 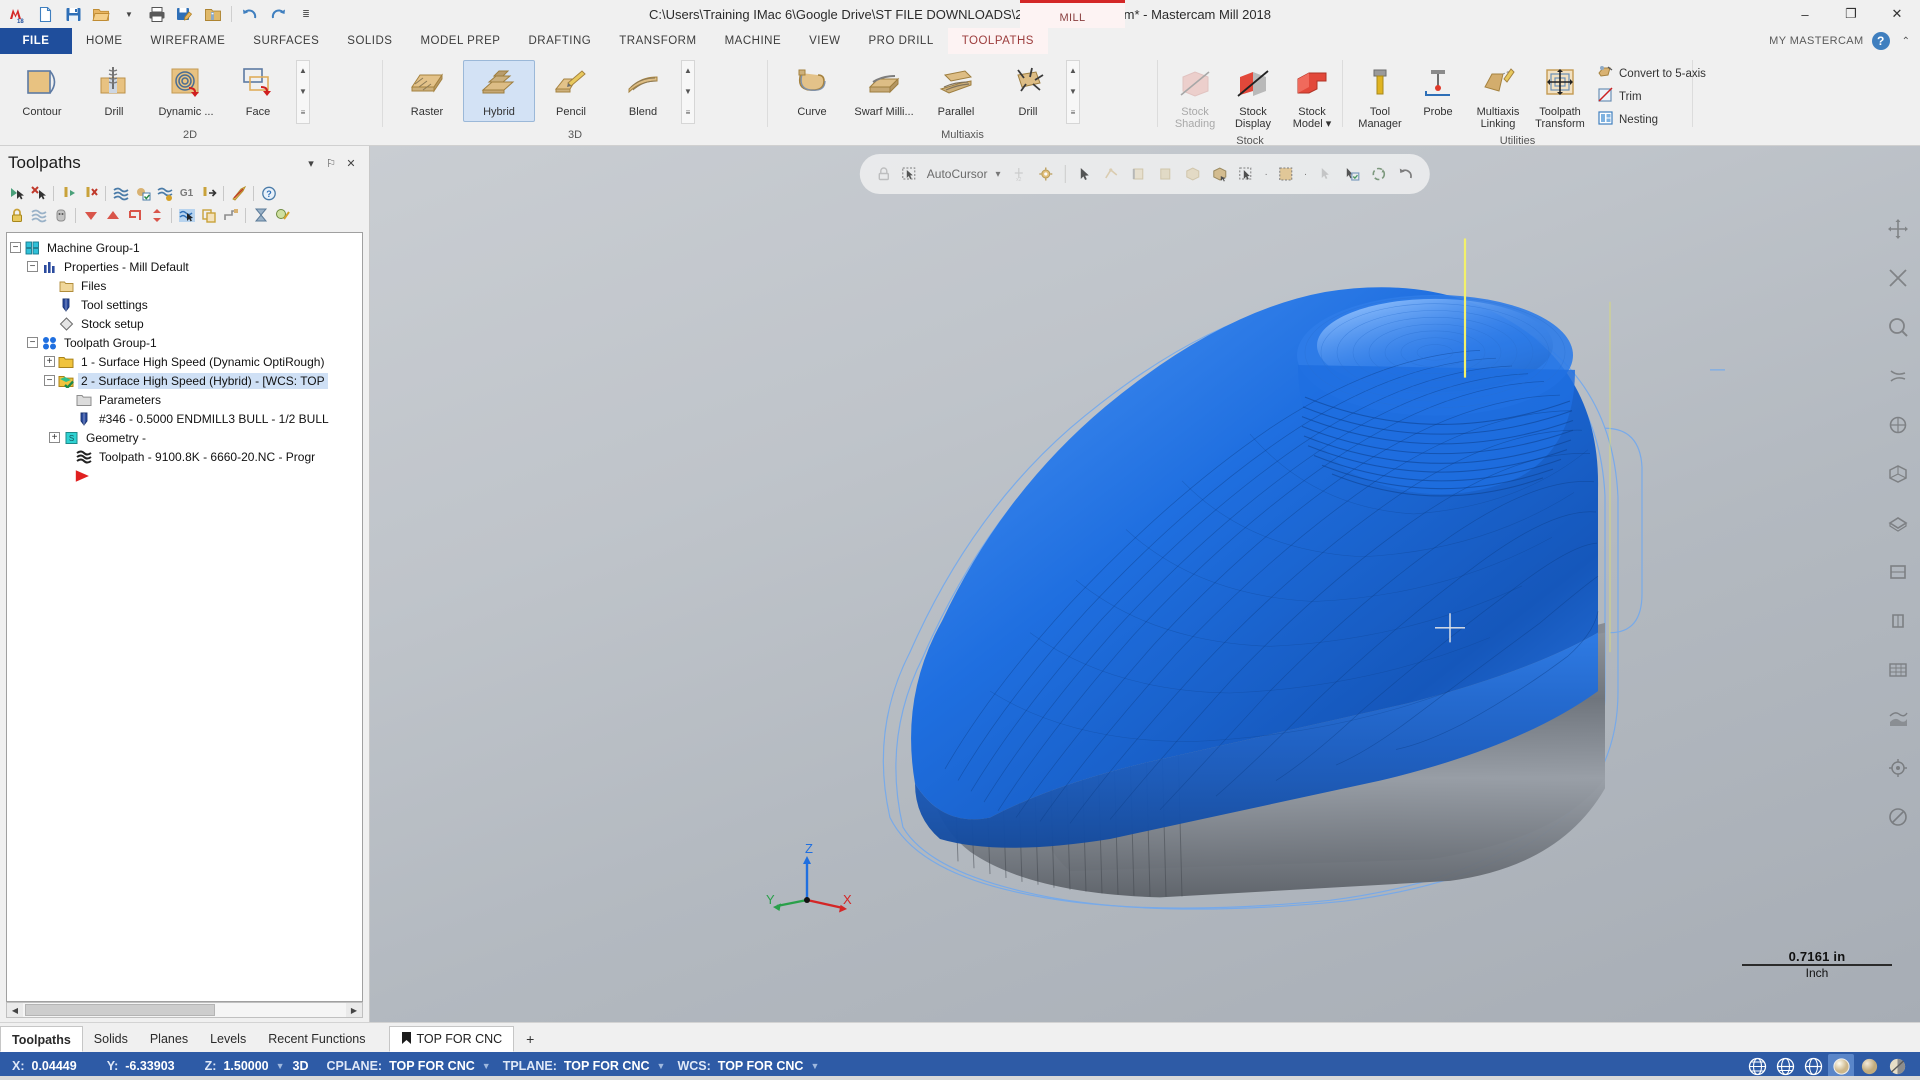 What do you see at coordinates (748, 1066) in the screenshot?
I see `status-wcs: WCS: TOP FOR CNC ▼` at bounding box center [748, 1066].